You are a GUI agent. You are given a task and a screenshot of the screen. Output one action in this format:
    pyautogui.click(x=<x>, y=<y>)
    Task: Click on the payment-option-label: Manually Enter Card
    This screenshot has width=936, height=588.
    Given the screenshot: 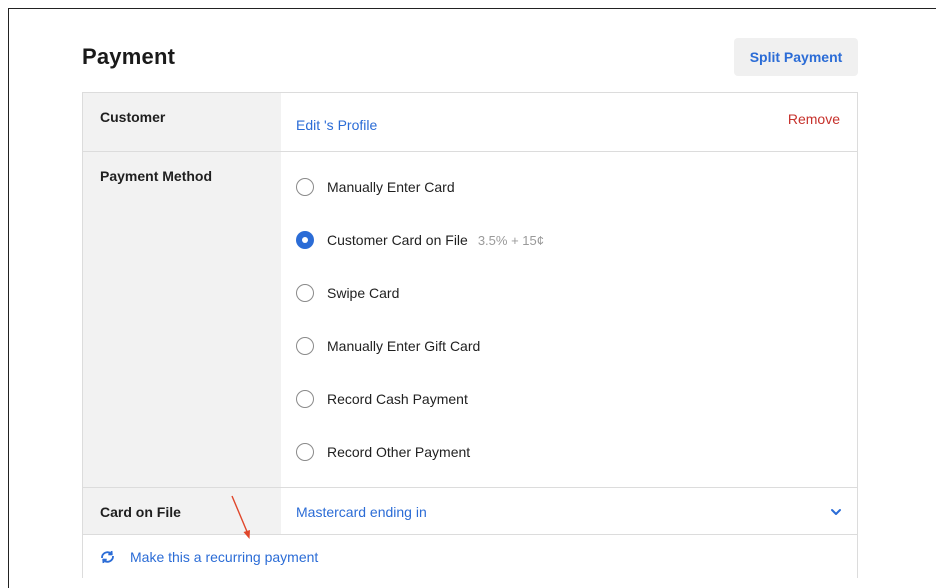 What is the action you would take?
    pyautogui.click(x=391, y=187)
    